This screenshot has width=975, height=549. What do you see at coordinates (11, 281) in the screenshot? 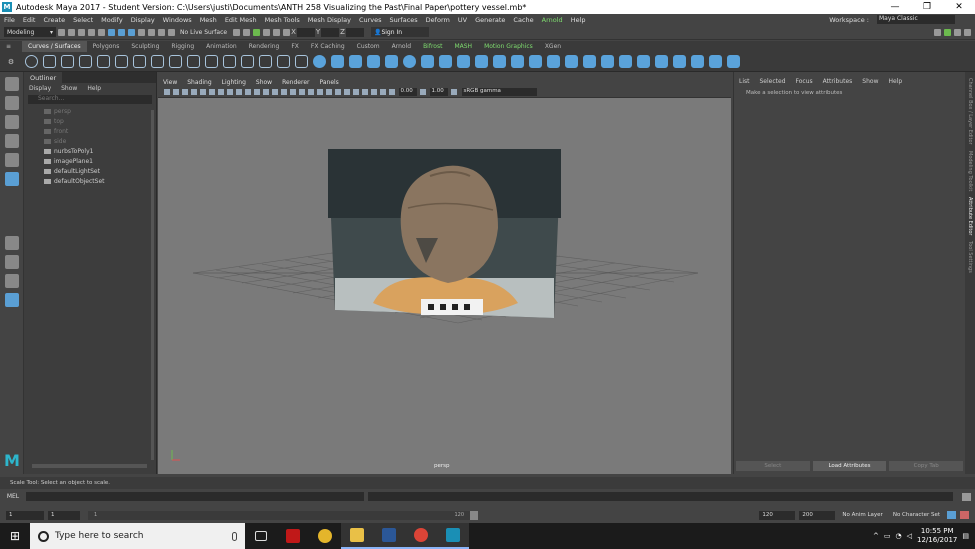
I see `persp-outliner-layout-icon` at bounding box center [11, 281].